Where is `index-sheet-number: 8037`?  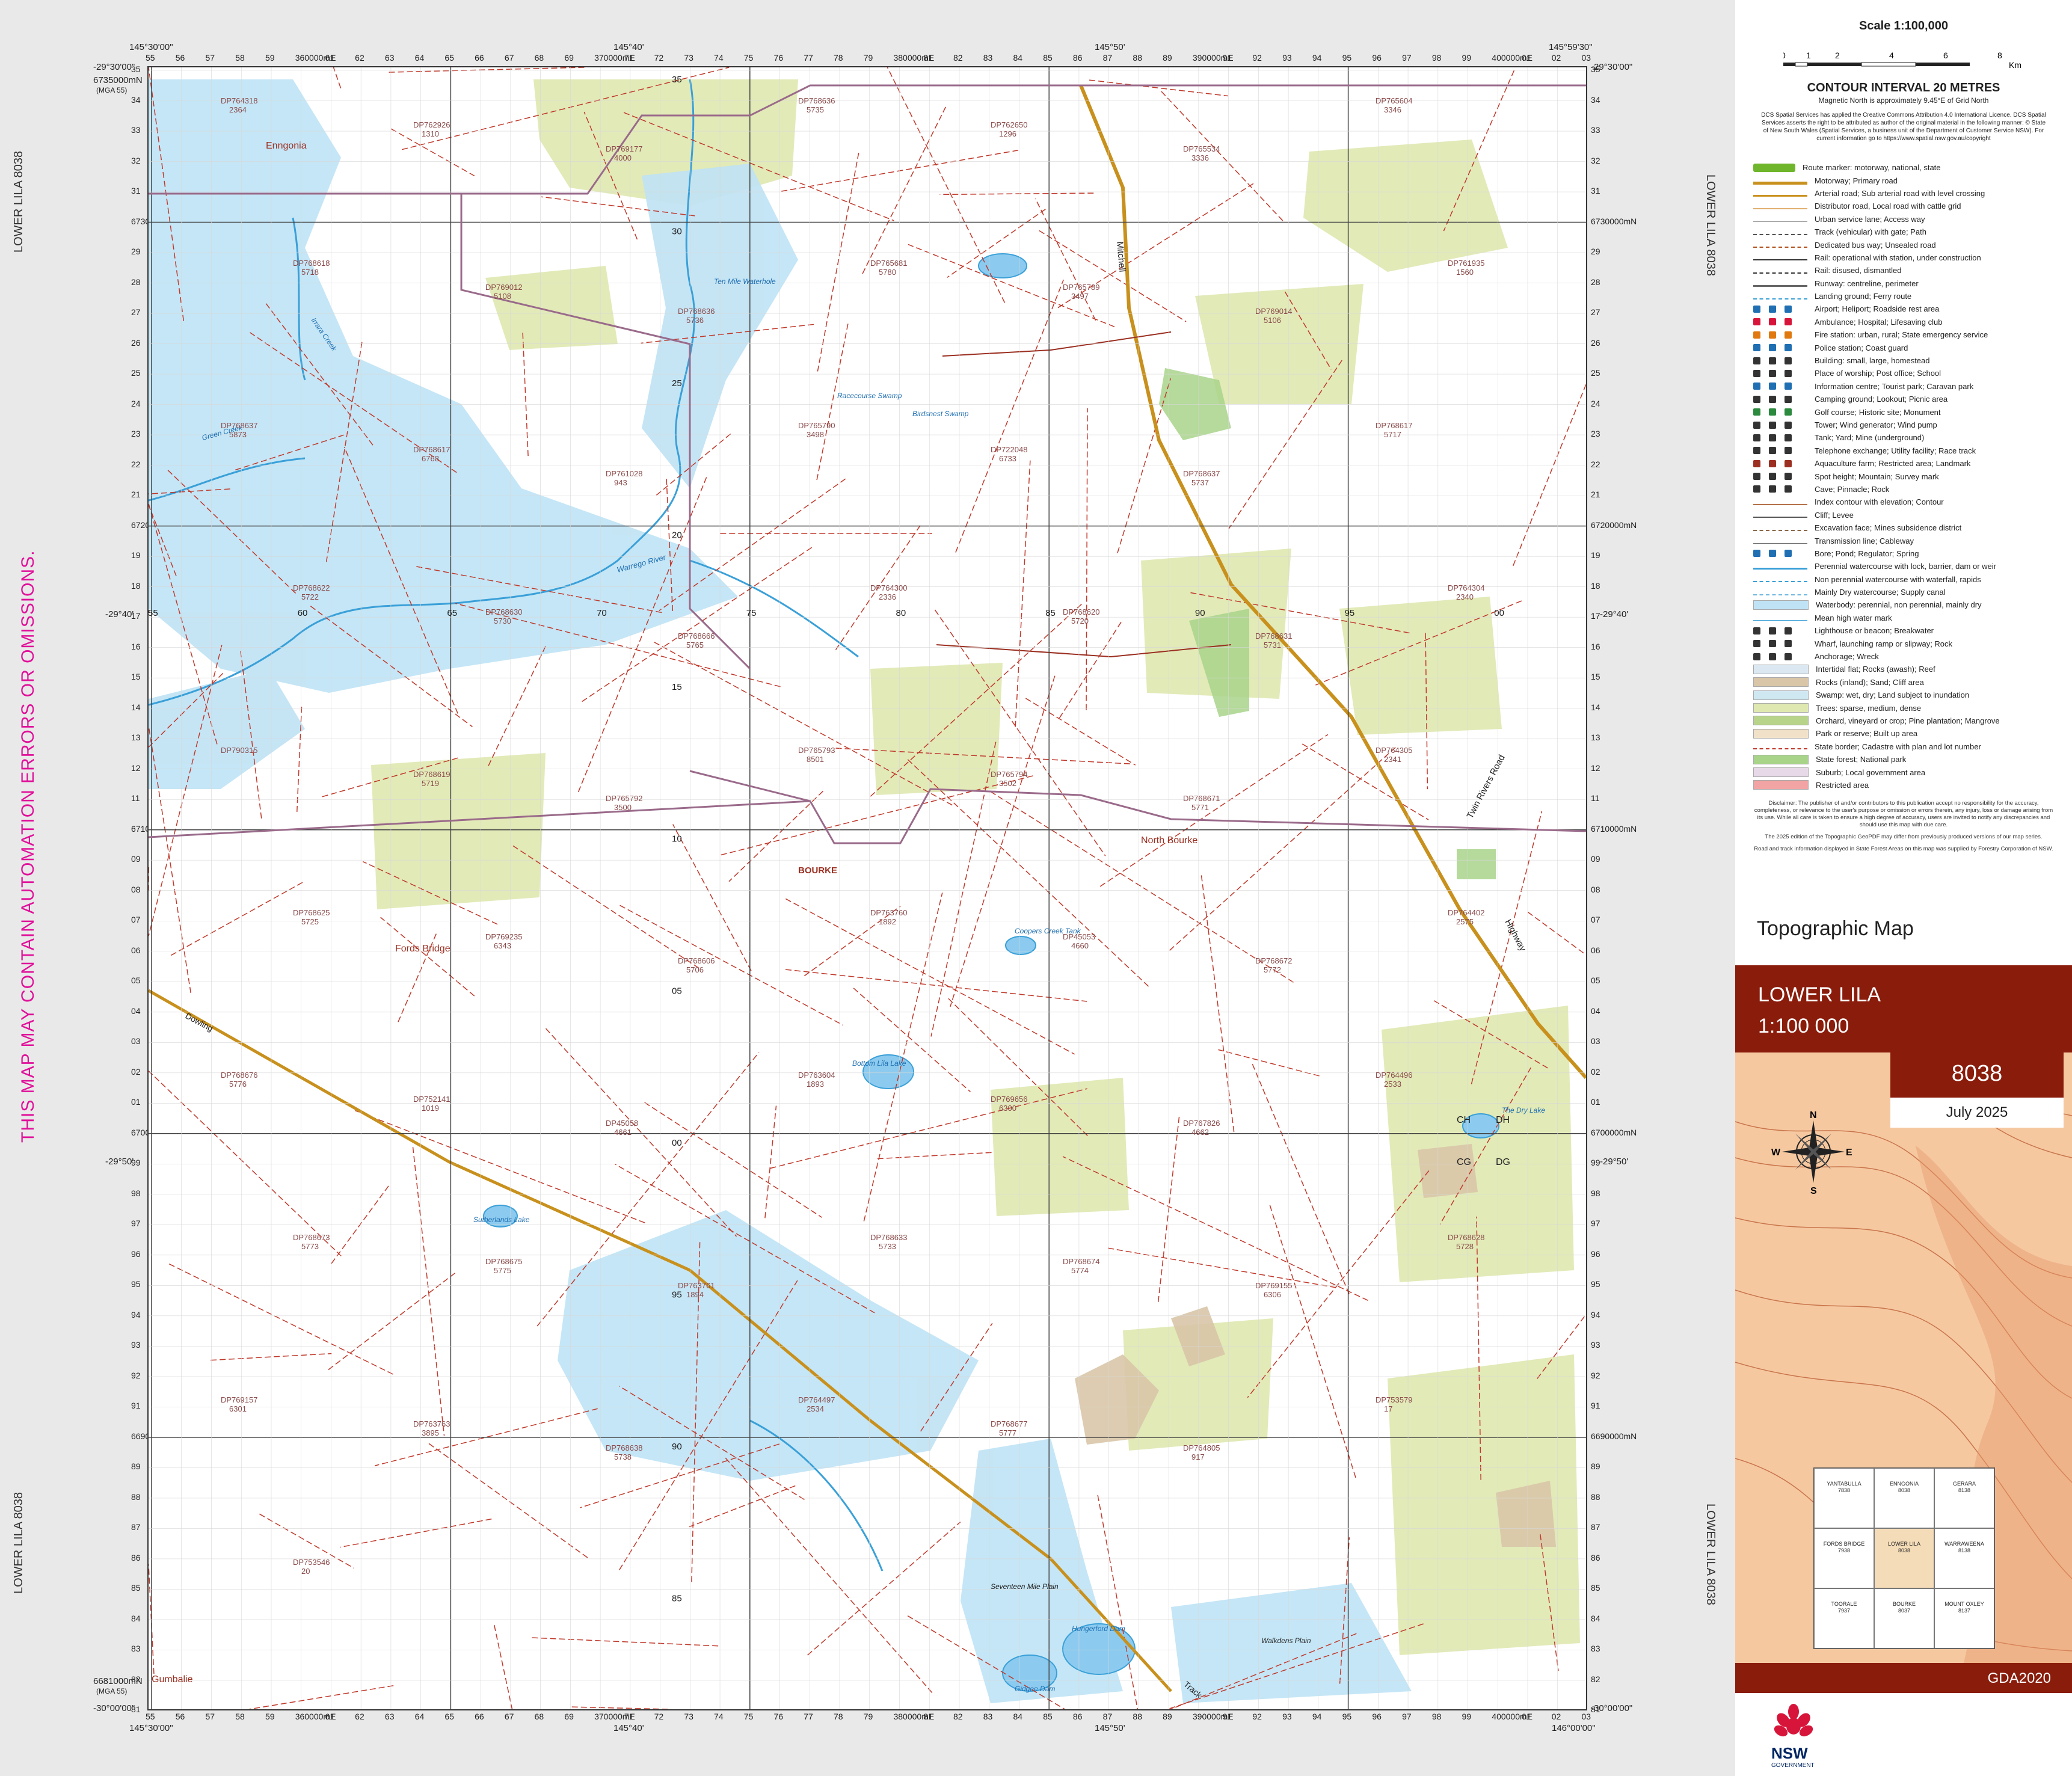
index-sheet-number: 8037 is located at coordinates (1904, 1611).